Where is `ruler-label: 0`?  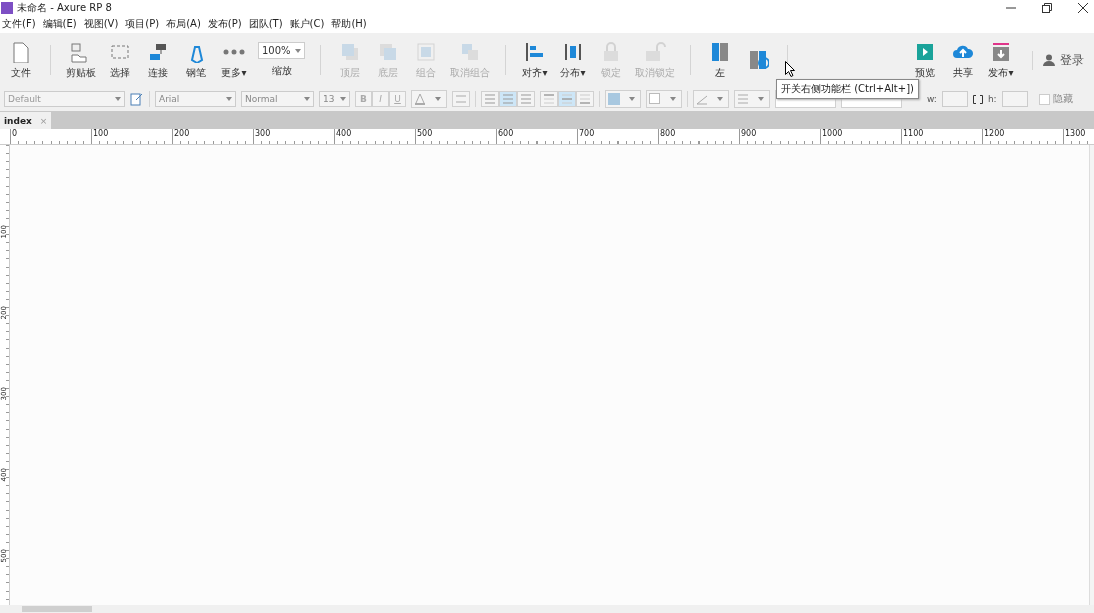
ruler-label: 0 is located at coordinates (14, 136).